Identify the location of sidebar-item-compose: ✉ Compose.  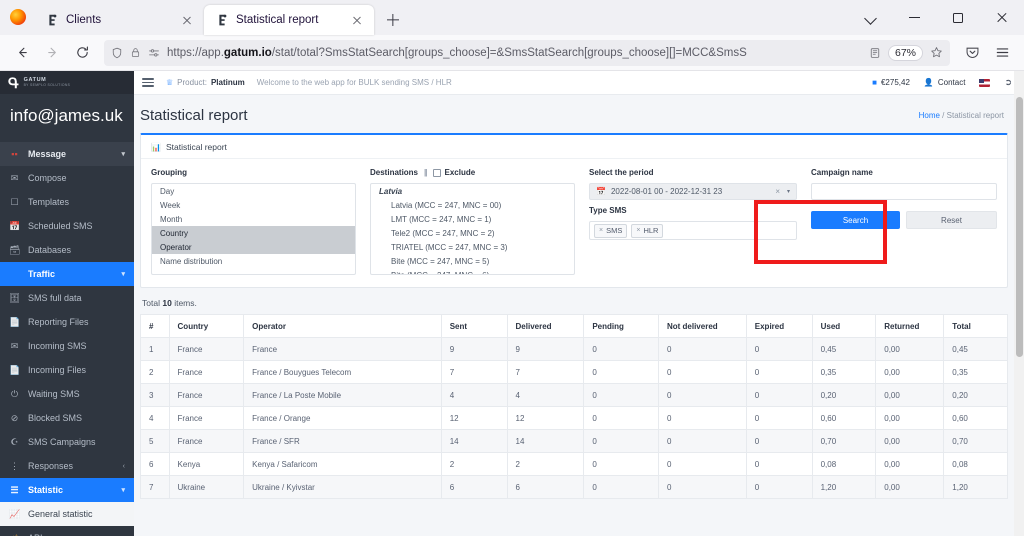
(67, 178).